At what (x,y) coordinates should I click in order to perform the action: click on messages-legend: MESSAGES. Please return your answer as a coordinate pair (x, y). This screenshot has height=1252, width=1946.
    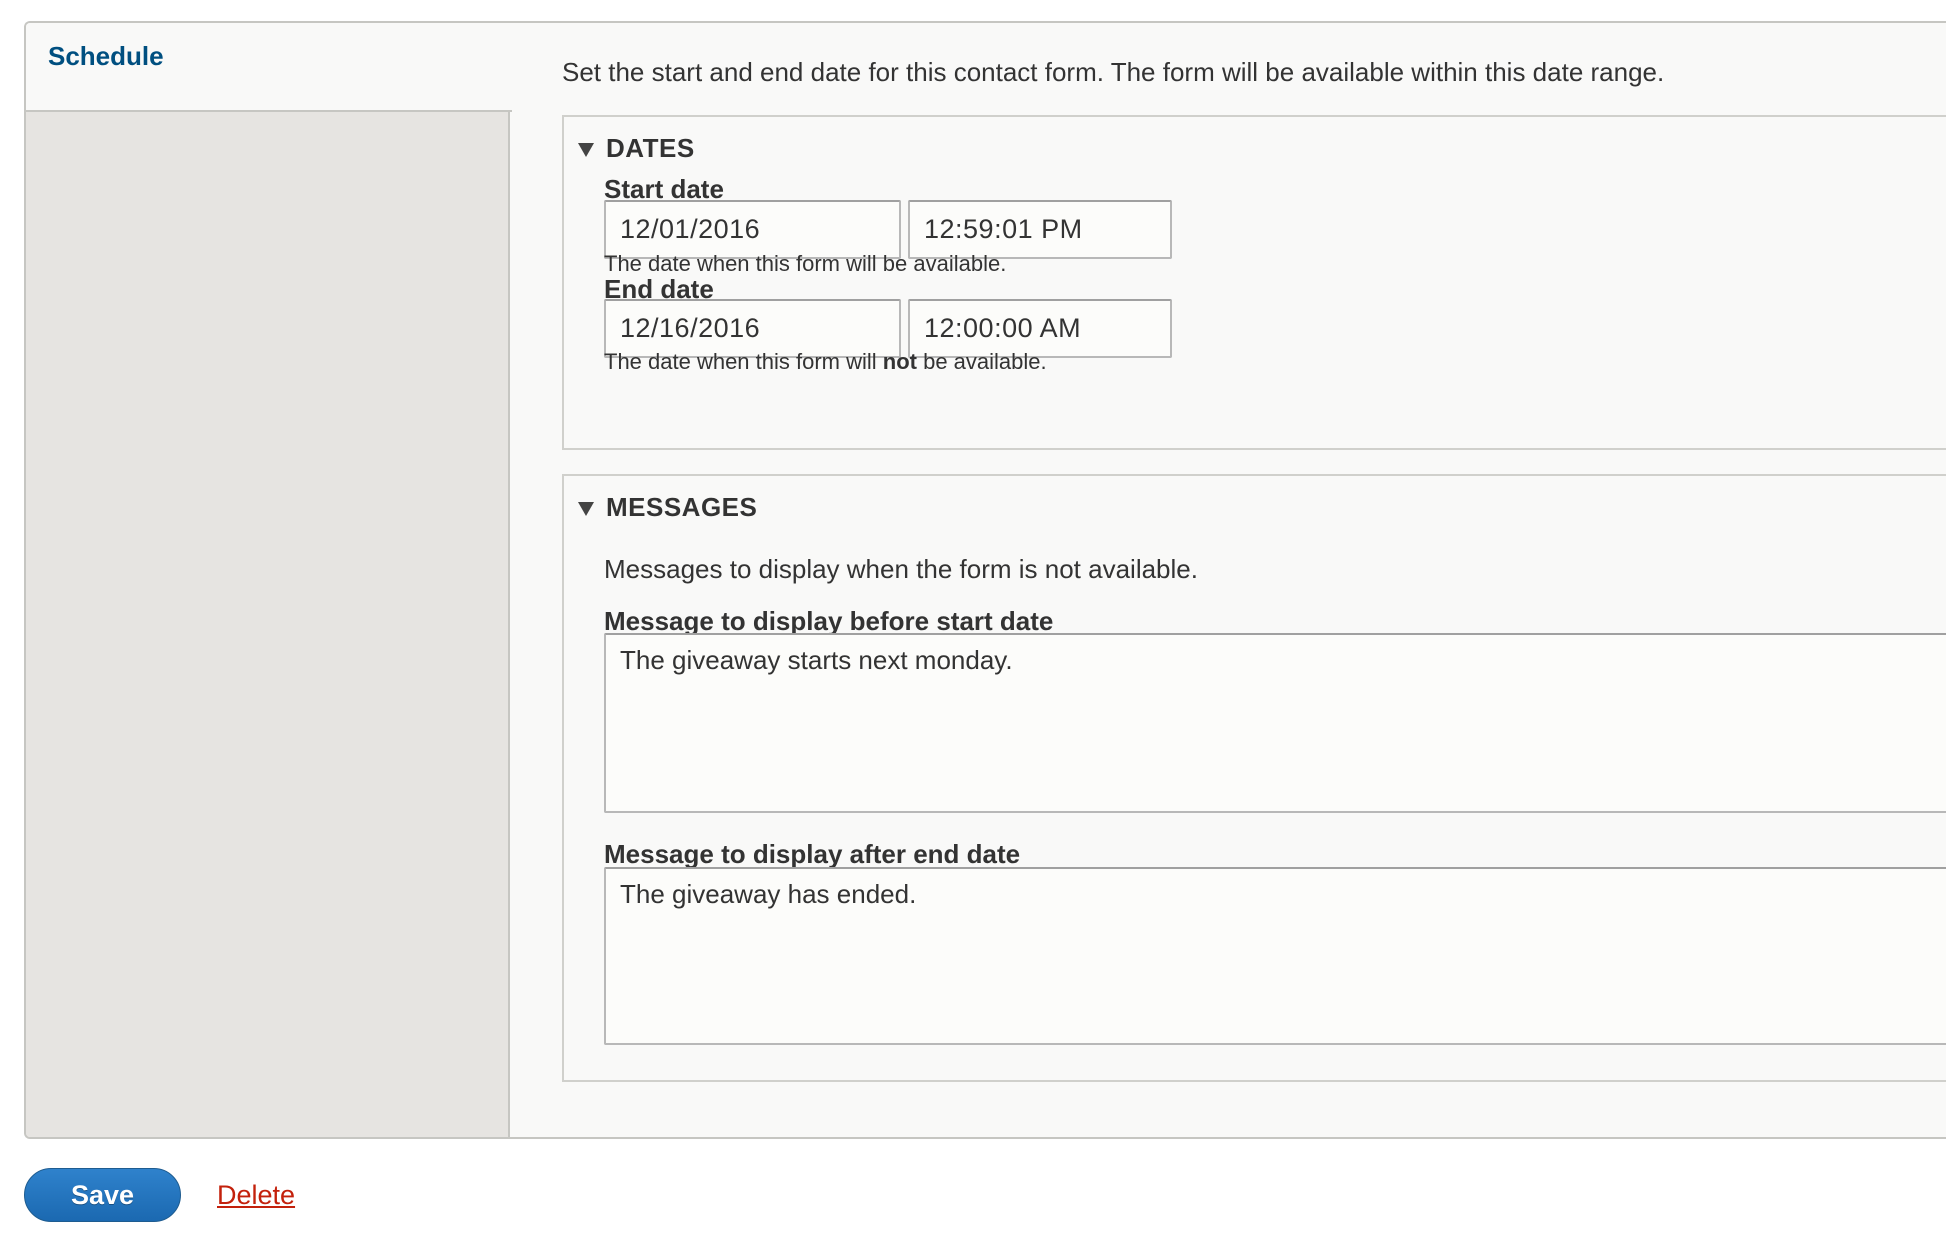
    Looking at the image, I should click on (681, 507).